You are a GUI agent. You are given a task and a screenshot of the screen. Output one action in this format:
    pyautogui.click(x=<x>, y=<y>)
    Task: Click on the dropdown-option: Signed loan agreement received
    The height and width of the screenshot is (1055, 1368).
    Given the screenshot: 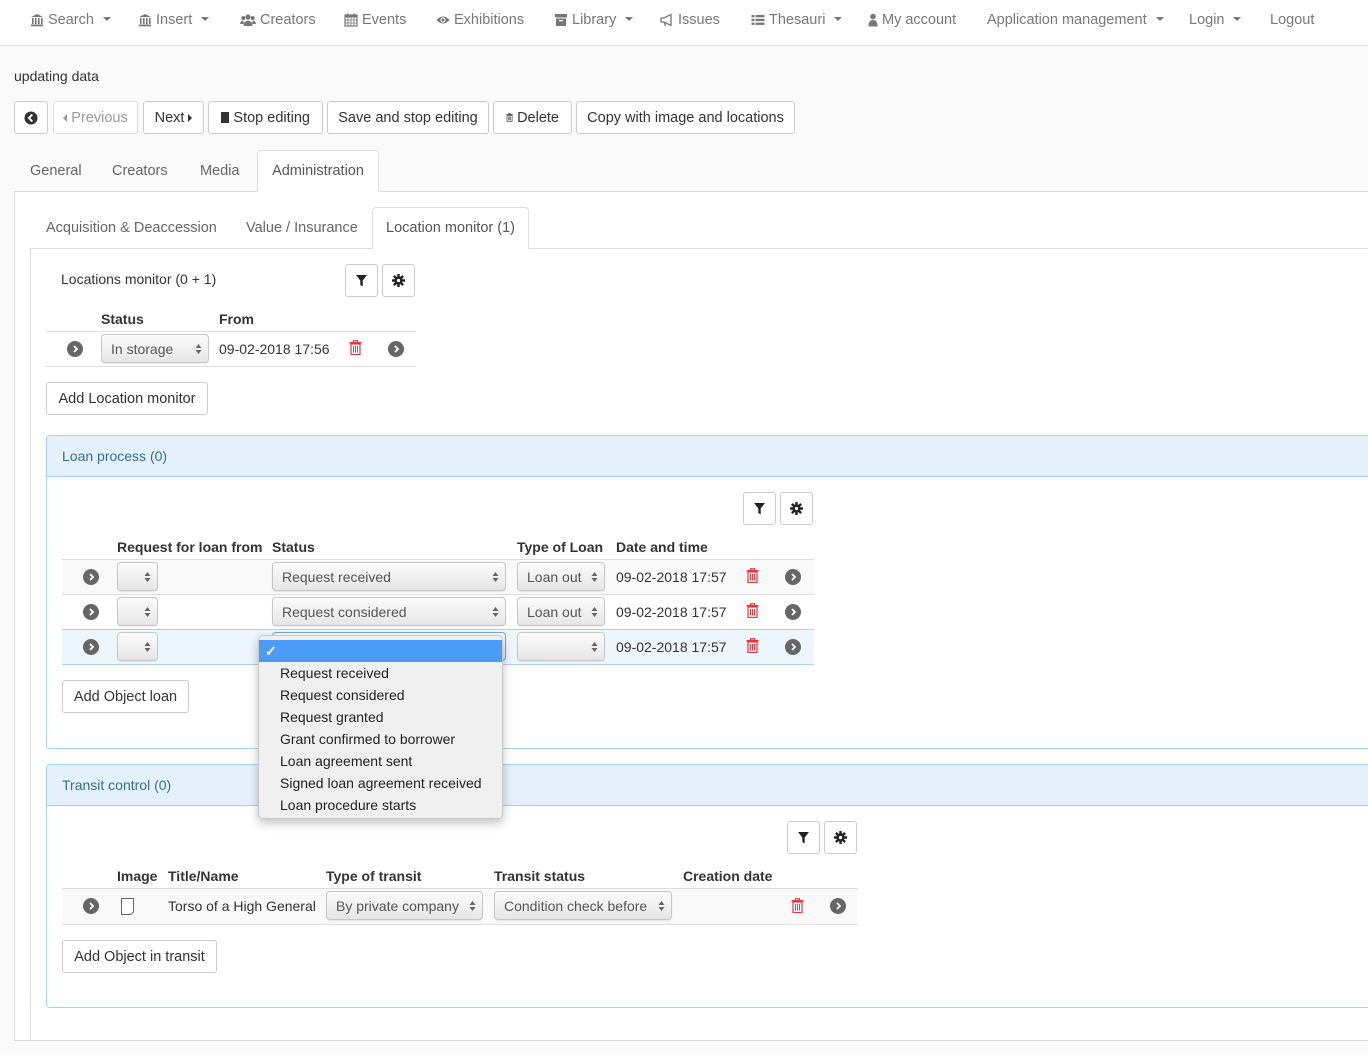 What is the action you would take?
    pyautogui.click(x=380, y=783)
    